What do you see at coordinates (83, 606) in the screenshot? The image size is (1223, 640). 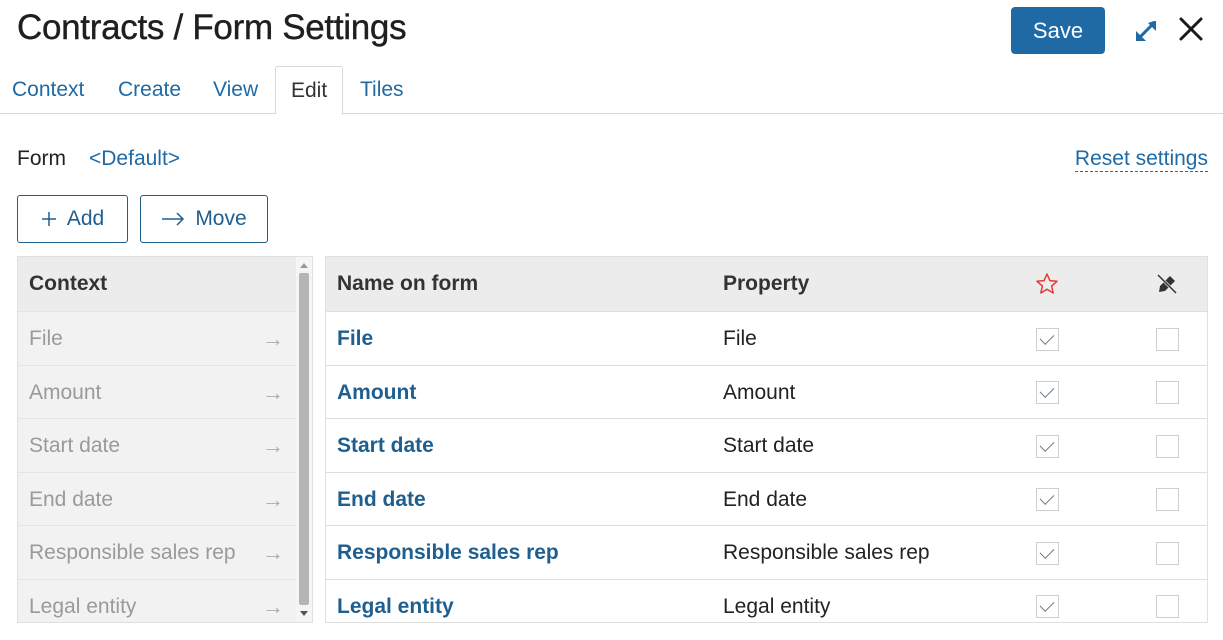 I see `context-item-label: Legal entity` at bounding box center [83, 606].